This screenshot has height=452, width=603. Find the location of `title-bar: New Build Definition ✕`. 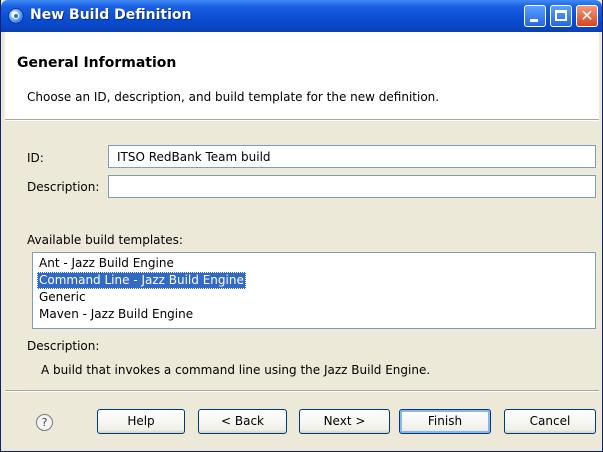

title-bar: New Build Definition ✕ is located at coordinates (301, 16).